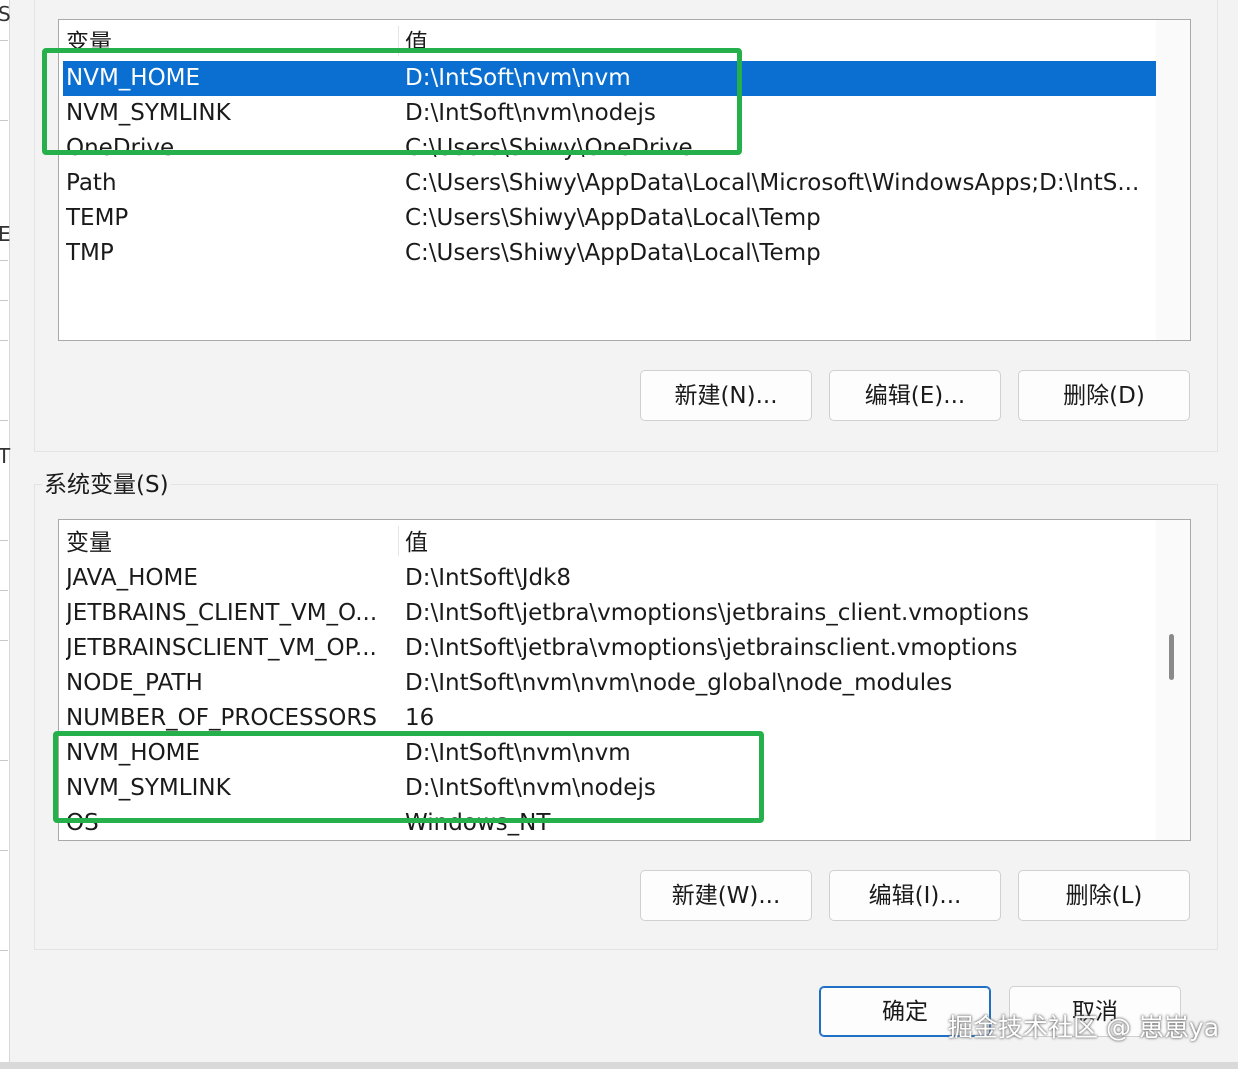 The height and width of the screenshot is (1069, 1238). What do you see at coordinates (1104, 895) in the screenshot?
I see `system-delete-button: 删除(L)` at bounding box center [1104, 895].